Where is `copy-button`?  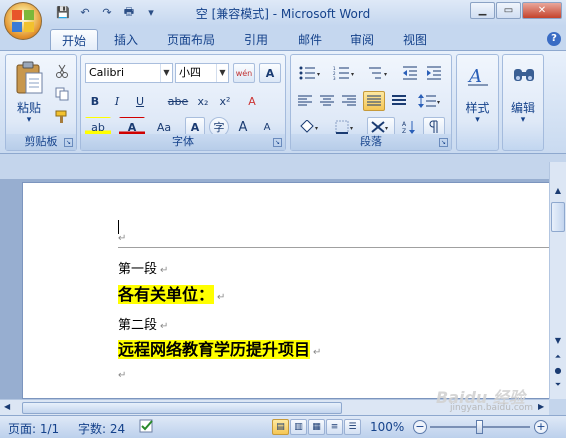 copy-button is located at coordinates (62, 94).